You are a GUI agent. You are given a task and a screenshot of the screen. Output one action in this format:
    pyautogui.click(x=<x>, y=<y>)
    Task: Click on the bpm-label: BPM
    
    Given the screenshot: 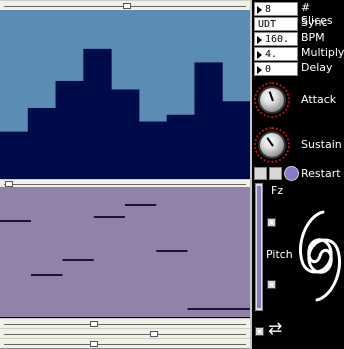 What is the action you would take?
    pyautogui.click(x=313, y=37)
    